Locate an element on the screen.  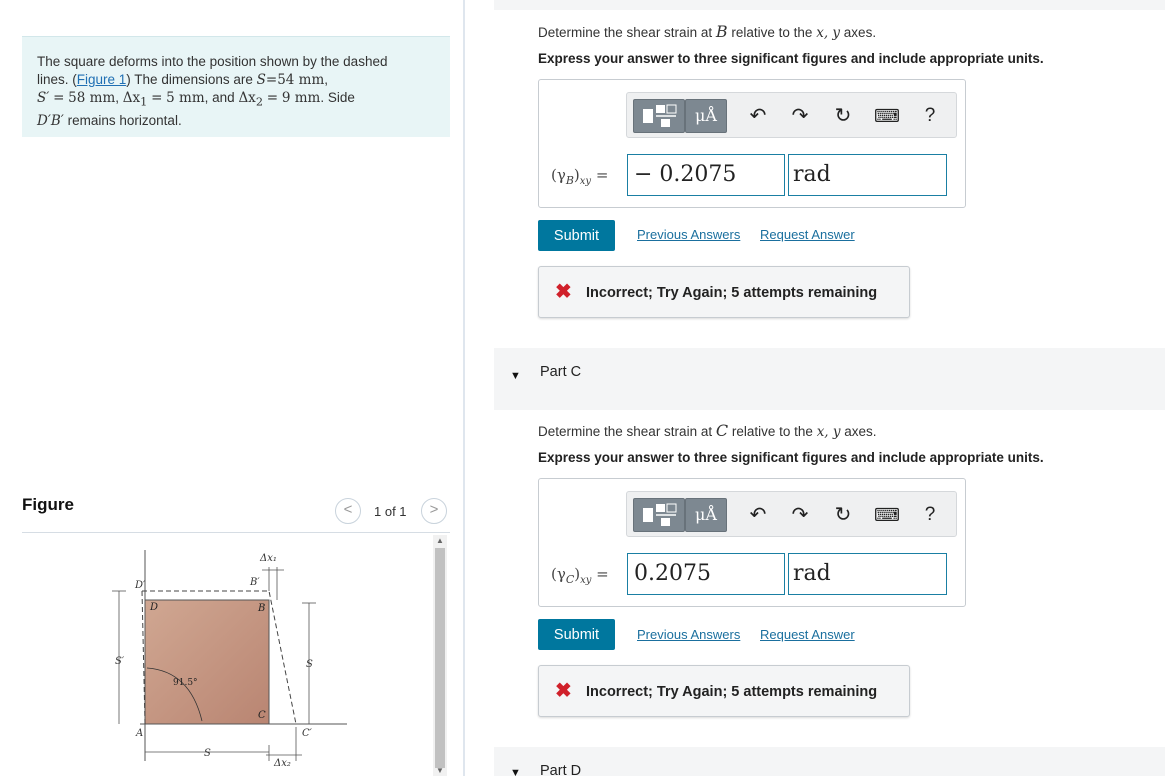
square-shape is located at coordinates (207, 662).